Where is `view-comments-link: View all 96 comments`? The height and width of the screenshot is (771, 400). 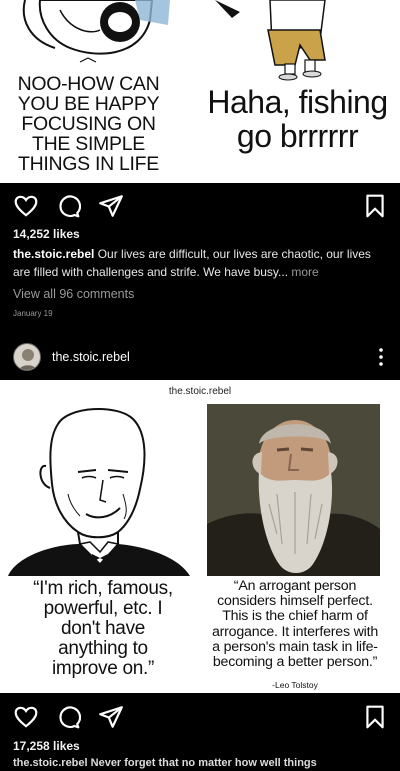
view-comments-link: View all 96 comments is located at coordinates (73, 294).